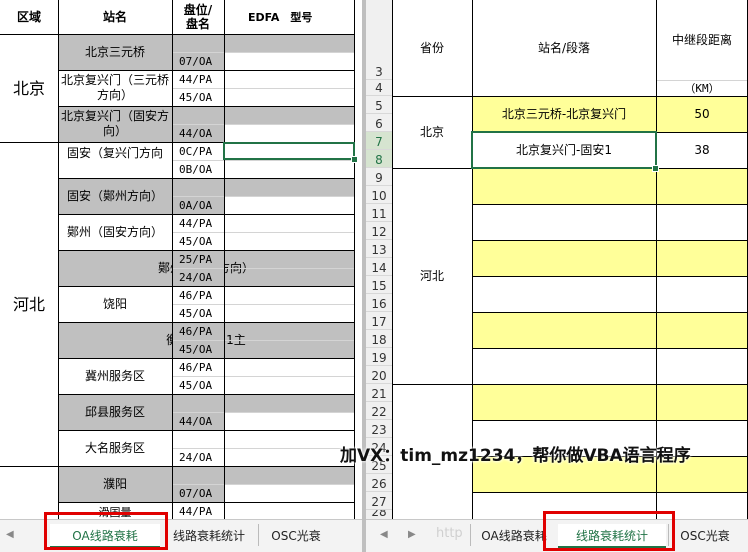 The image size is (748, 552). What do you see at coordinates (379, 501) in the screenshot?
I see `row-header: 27` at bounding box center [379, 501].